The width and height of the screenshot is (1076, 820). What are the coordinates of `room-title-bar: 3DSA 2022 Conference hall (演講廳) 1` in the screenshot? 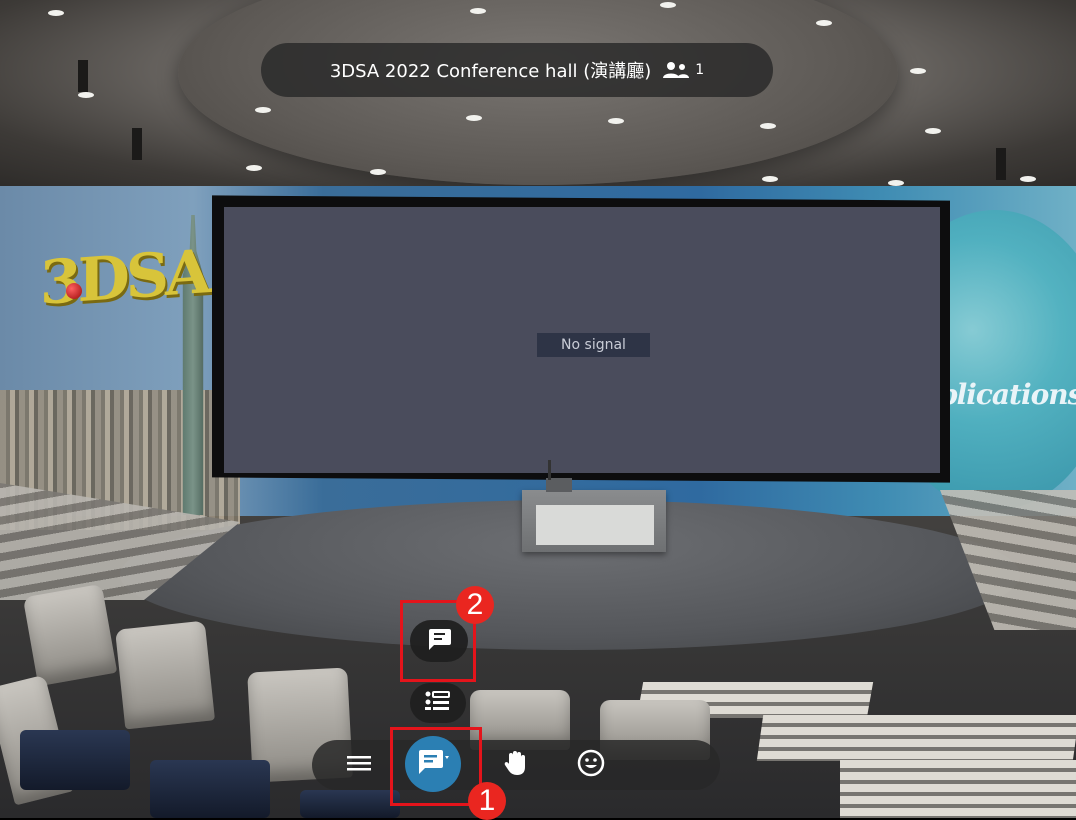 It's located at (517, 70).